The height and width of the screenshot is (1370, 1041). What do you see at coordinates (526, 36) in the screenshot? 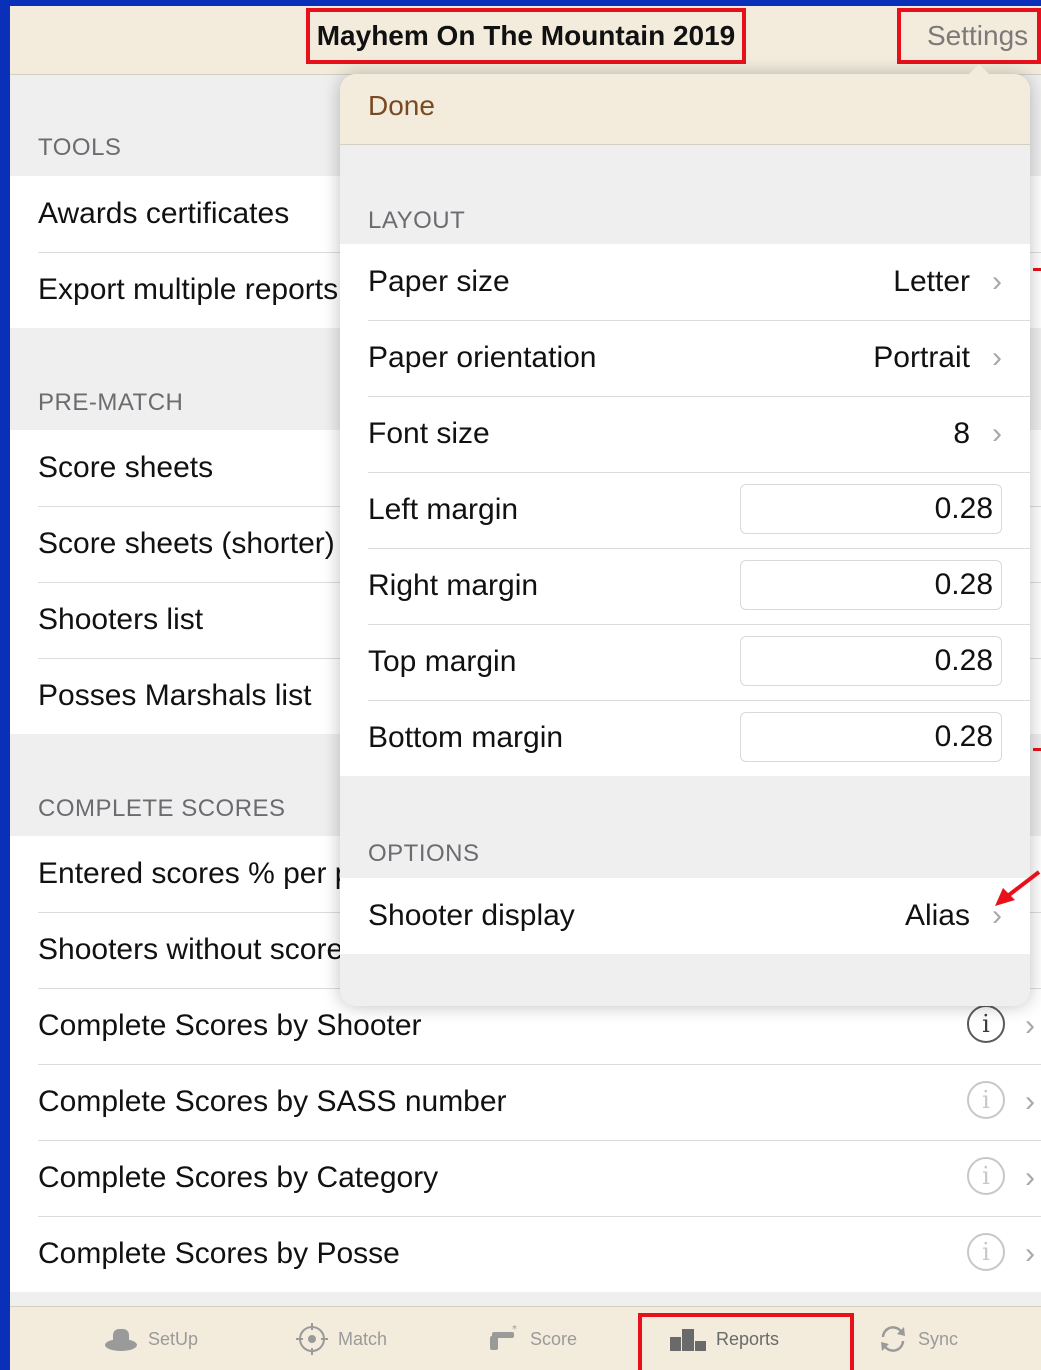
I see `event-title: Mayhem On The Mountain 2019` at bounding box center [526, 36].